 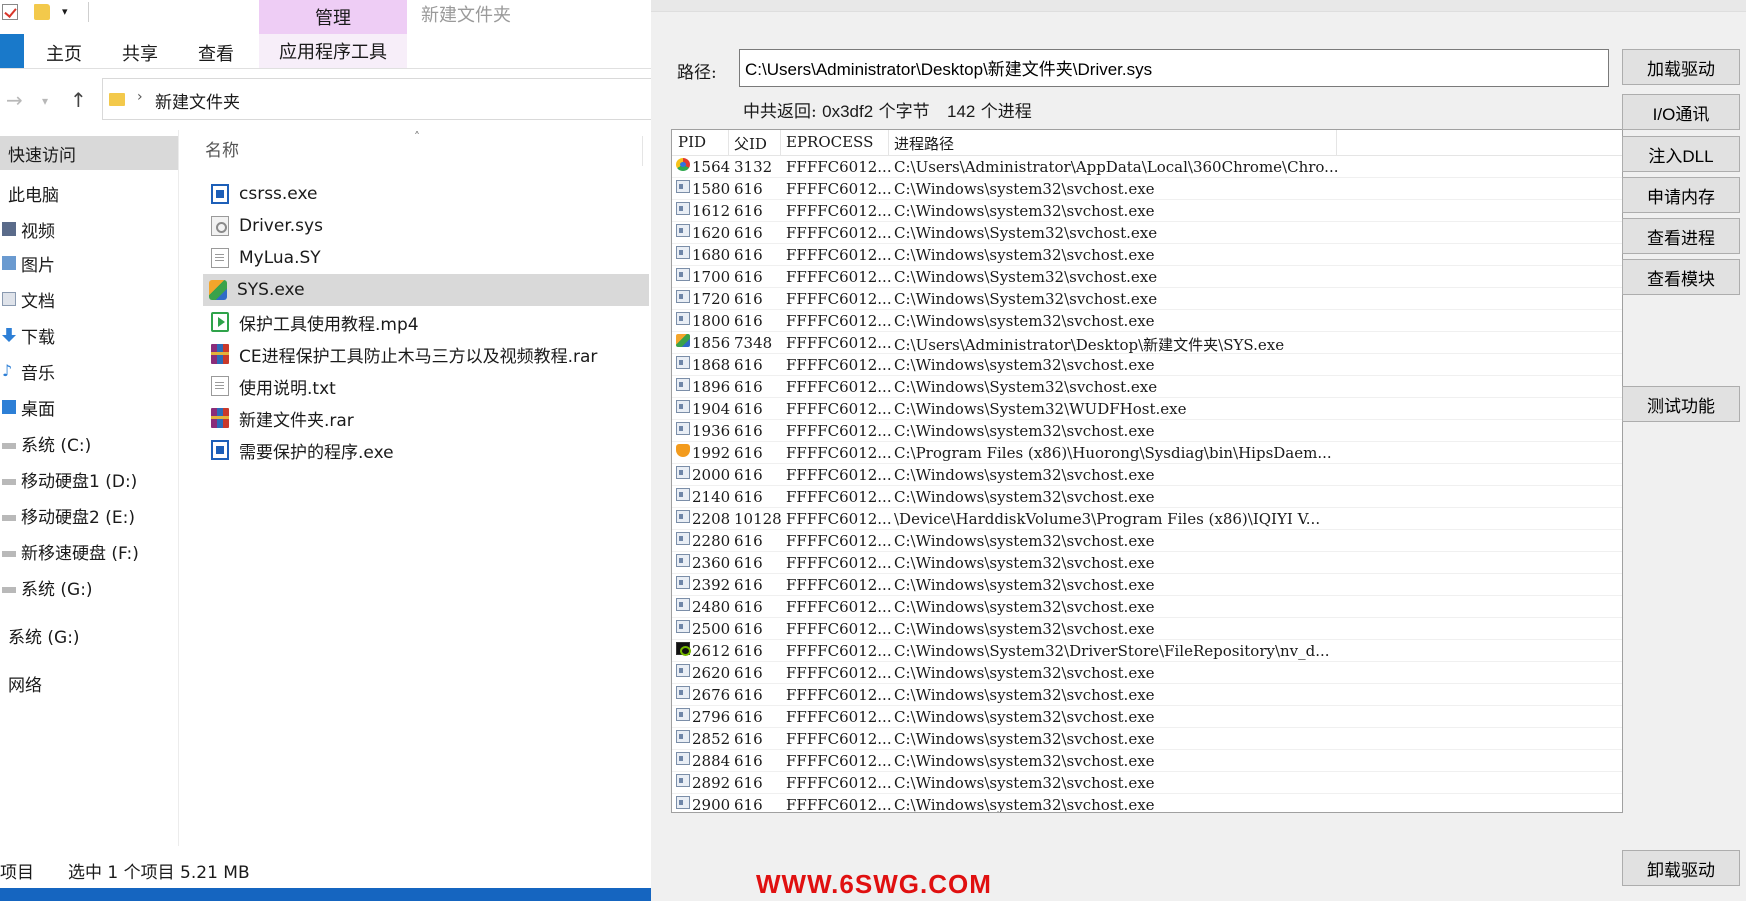 I want to click on process-parent-id: 616, so click(x=748, y=739).